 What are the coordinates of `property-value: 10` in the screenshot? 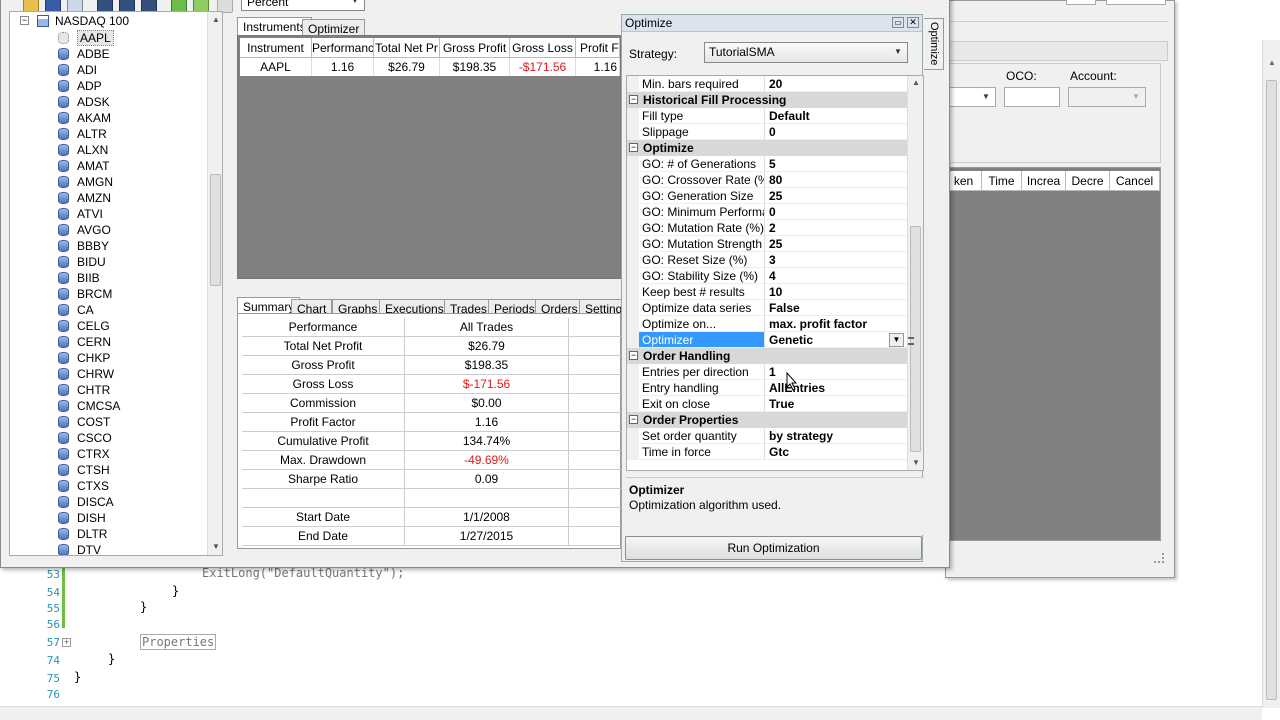 It's located at (836, 292).